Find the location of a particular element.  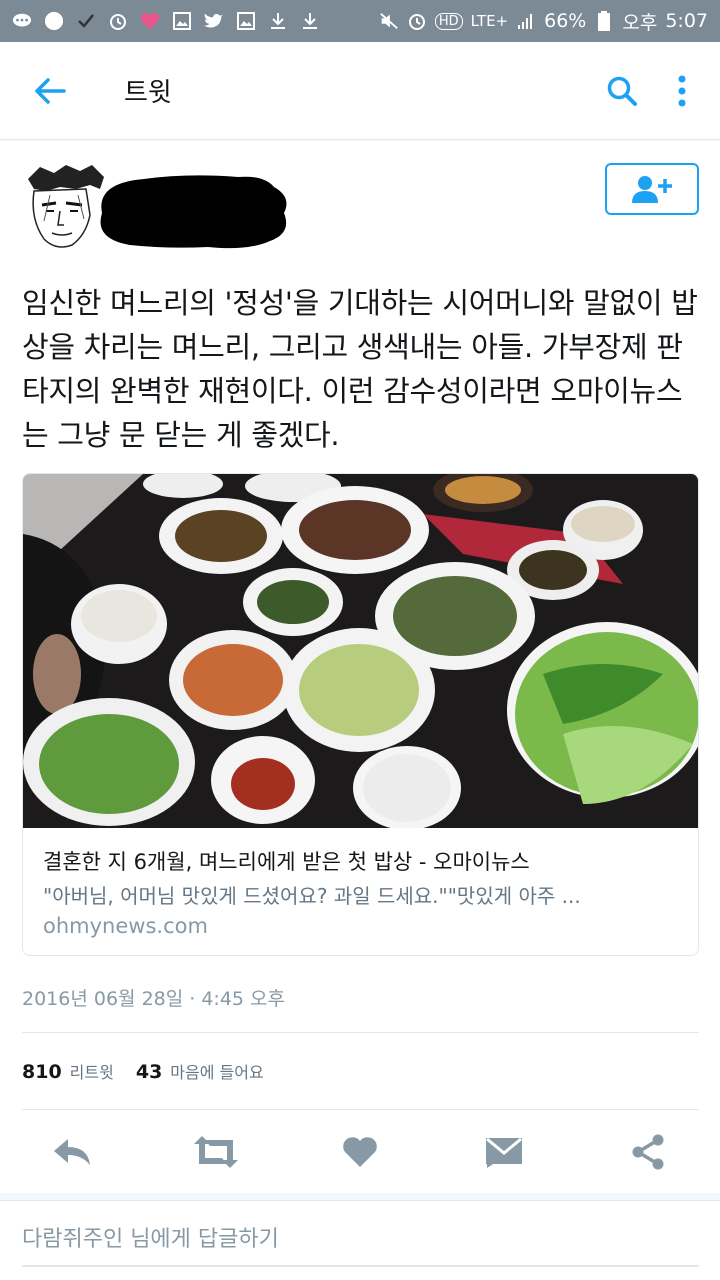

like-label: 마음에 들어요 is located at coordinates (216, 1071).